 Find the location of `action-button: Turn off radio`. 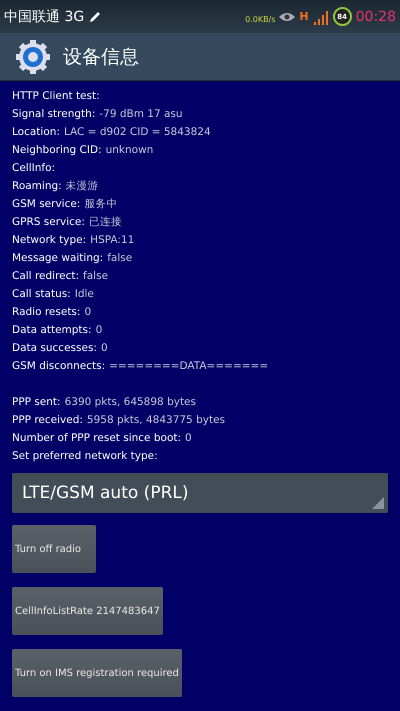

action-button: Turn off radio is located at coordinates (54, 549).